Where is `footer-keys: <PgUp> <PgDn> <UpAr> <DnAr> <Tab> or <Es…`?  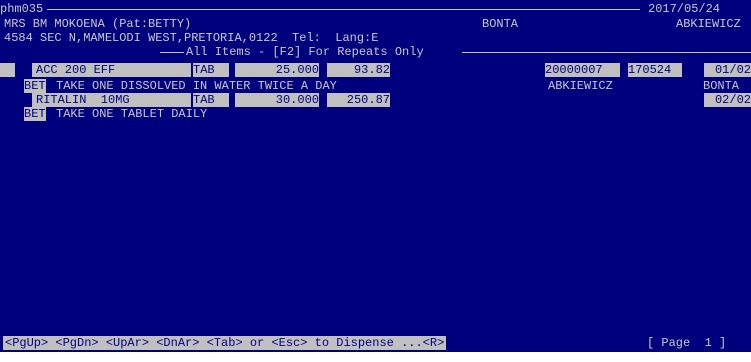
footer-keys: <PgUp> <PgDn> <UpAr> <DnAr> <Tab> or <Es… is located at coordinates (225, 343).